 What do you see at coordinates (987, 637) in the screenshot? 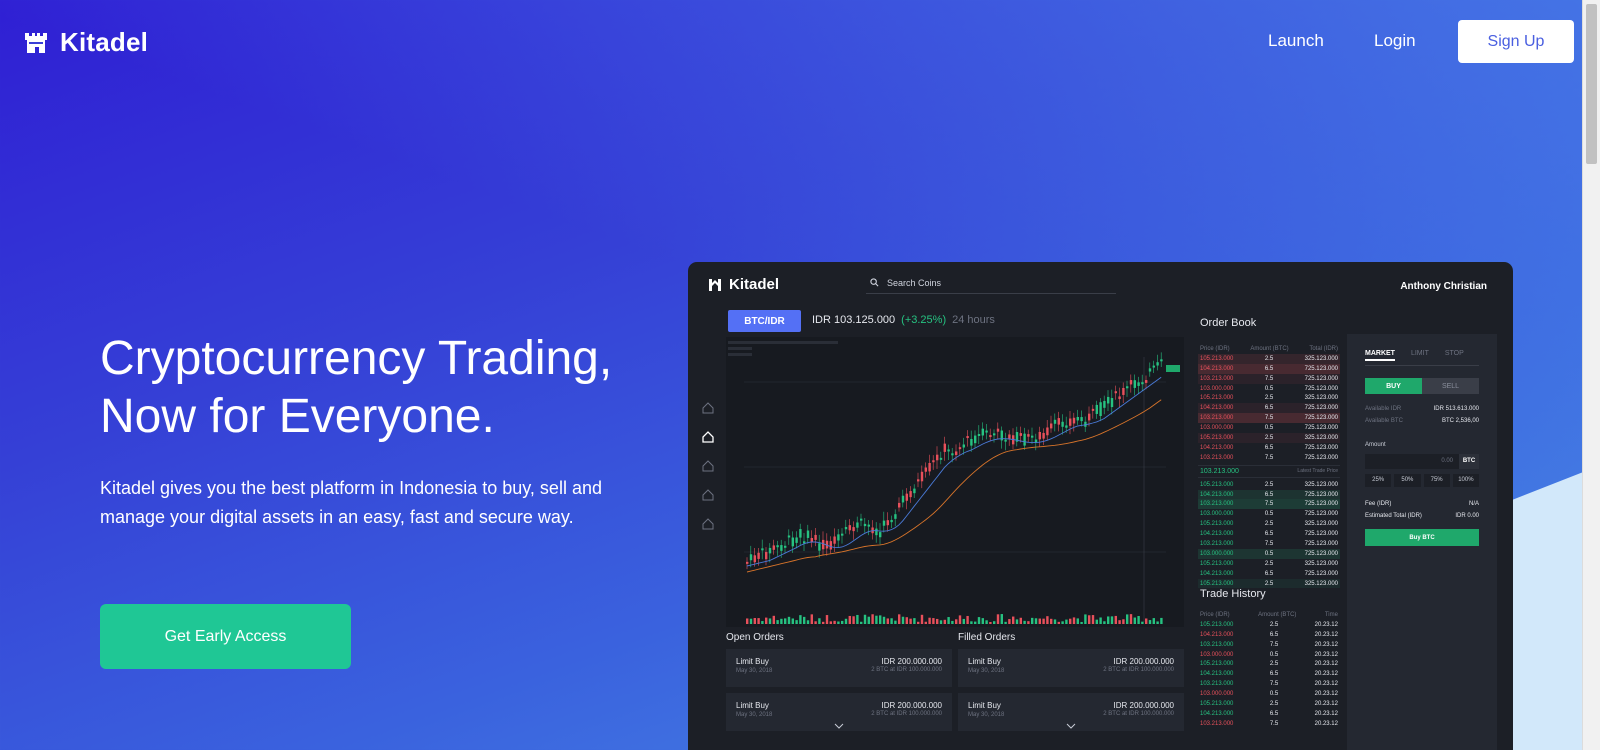
I see `filled-orders-title: Filled Orders` at bounding box center [987, 637].